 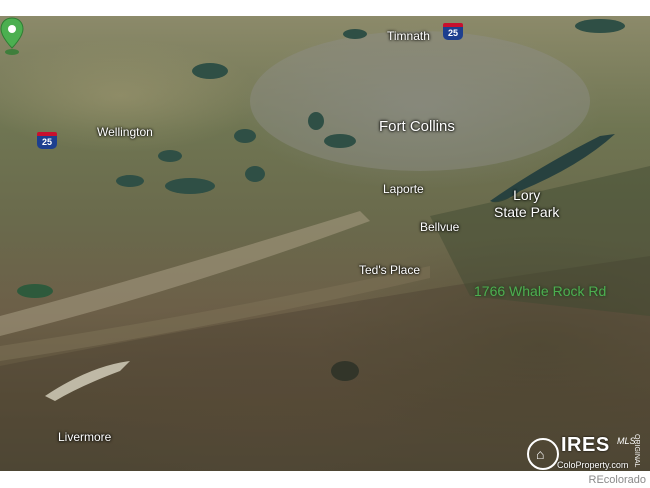 What do you see at coordinates (527, 203) in the screenshot?
I see `place-label-lory-state-park: Lory State Park` at bounding box center [527, 203].